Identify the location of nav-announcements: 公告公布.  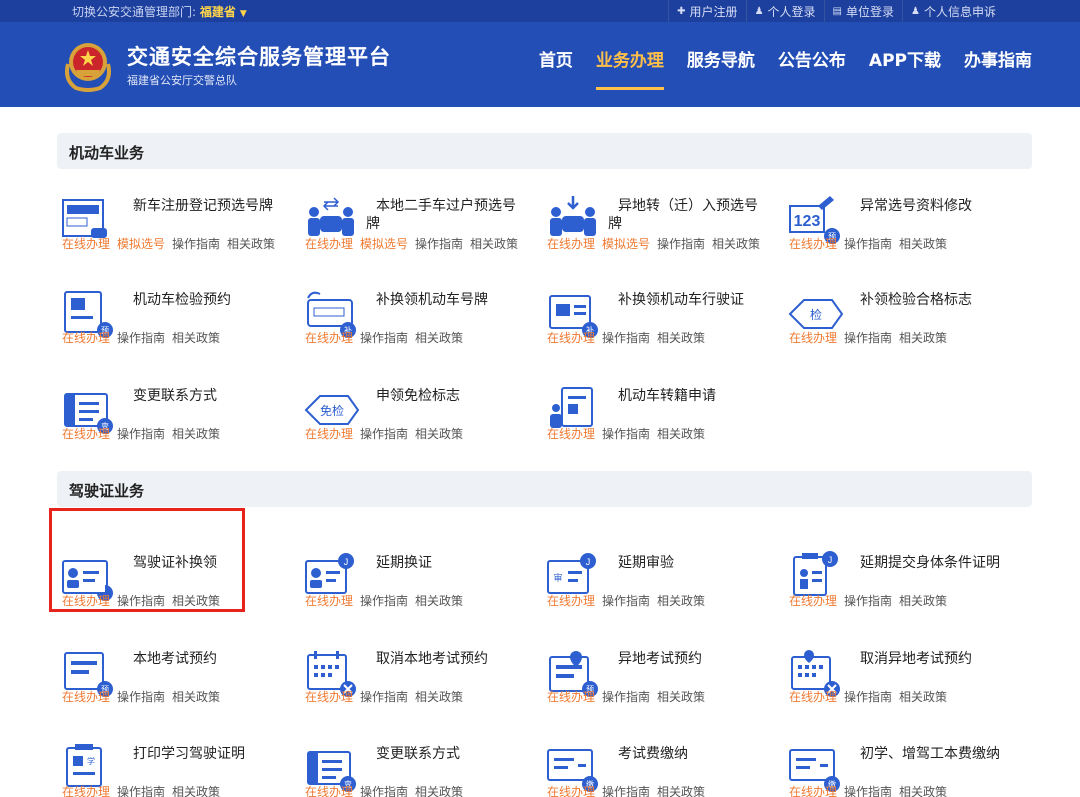
(812, 68).